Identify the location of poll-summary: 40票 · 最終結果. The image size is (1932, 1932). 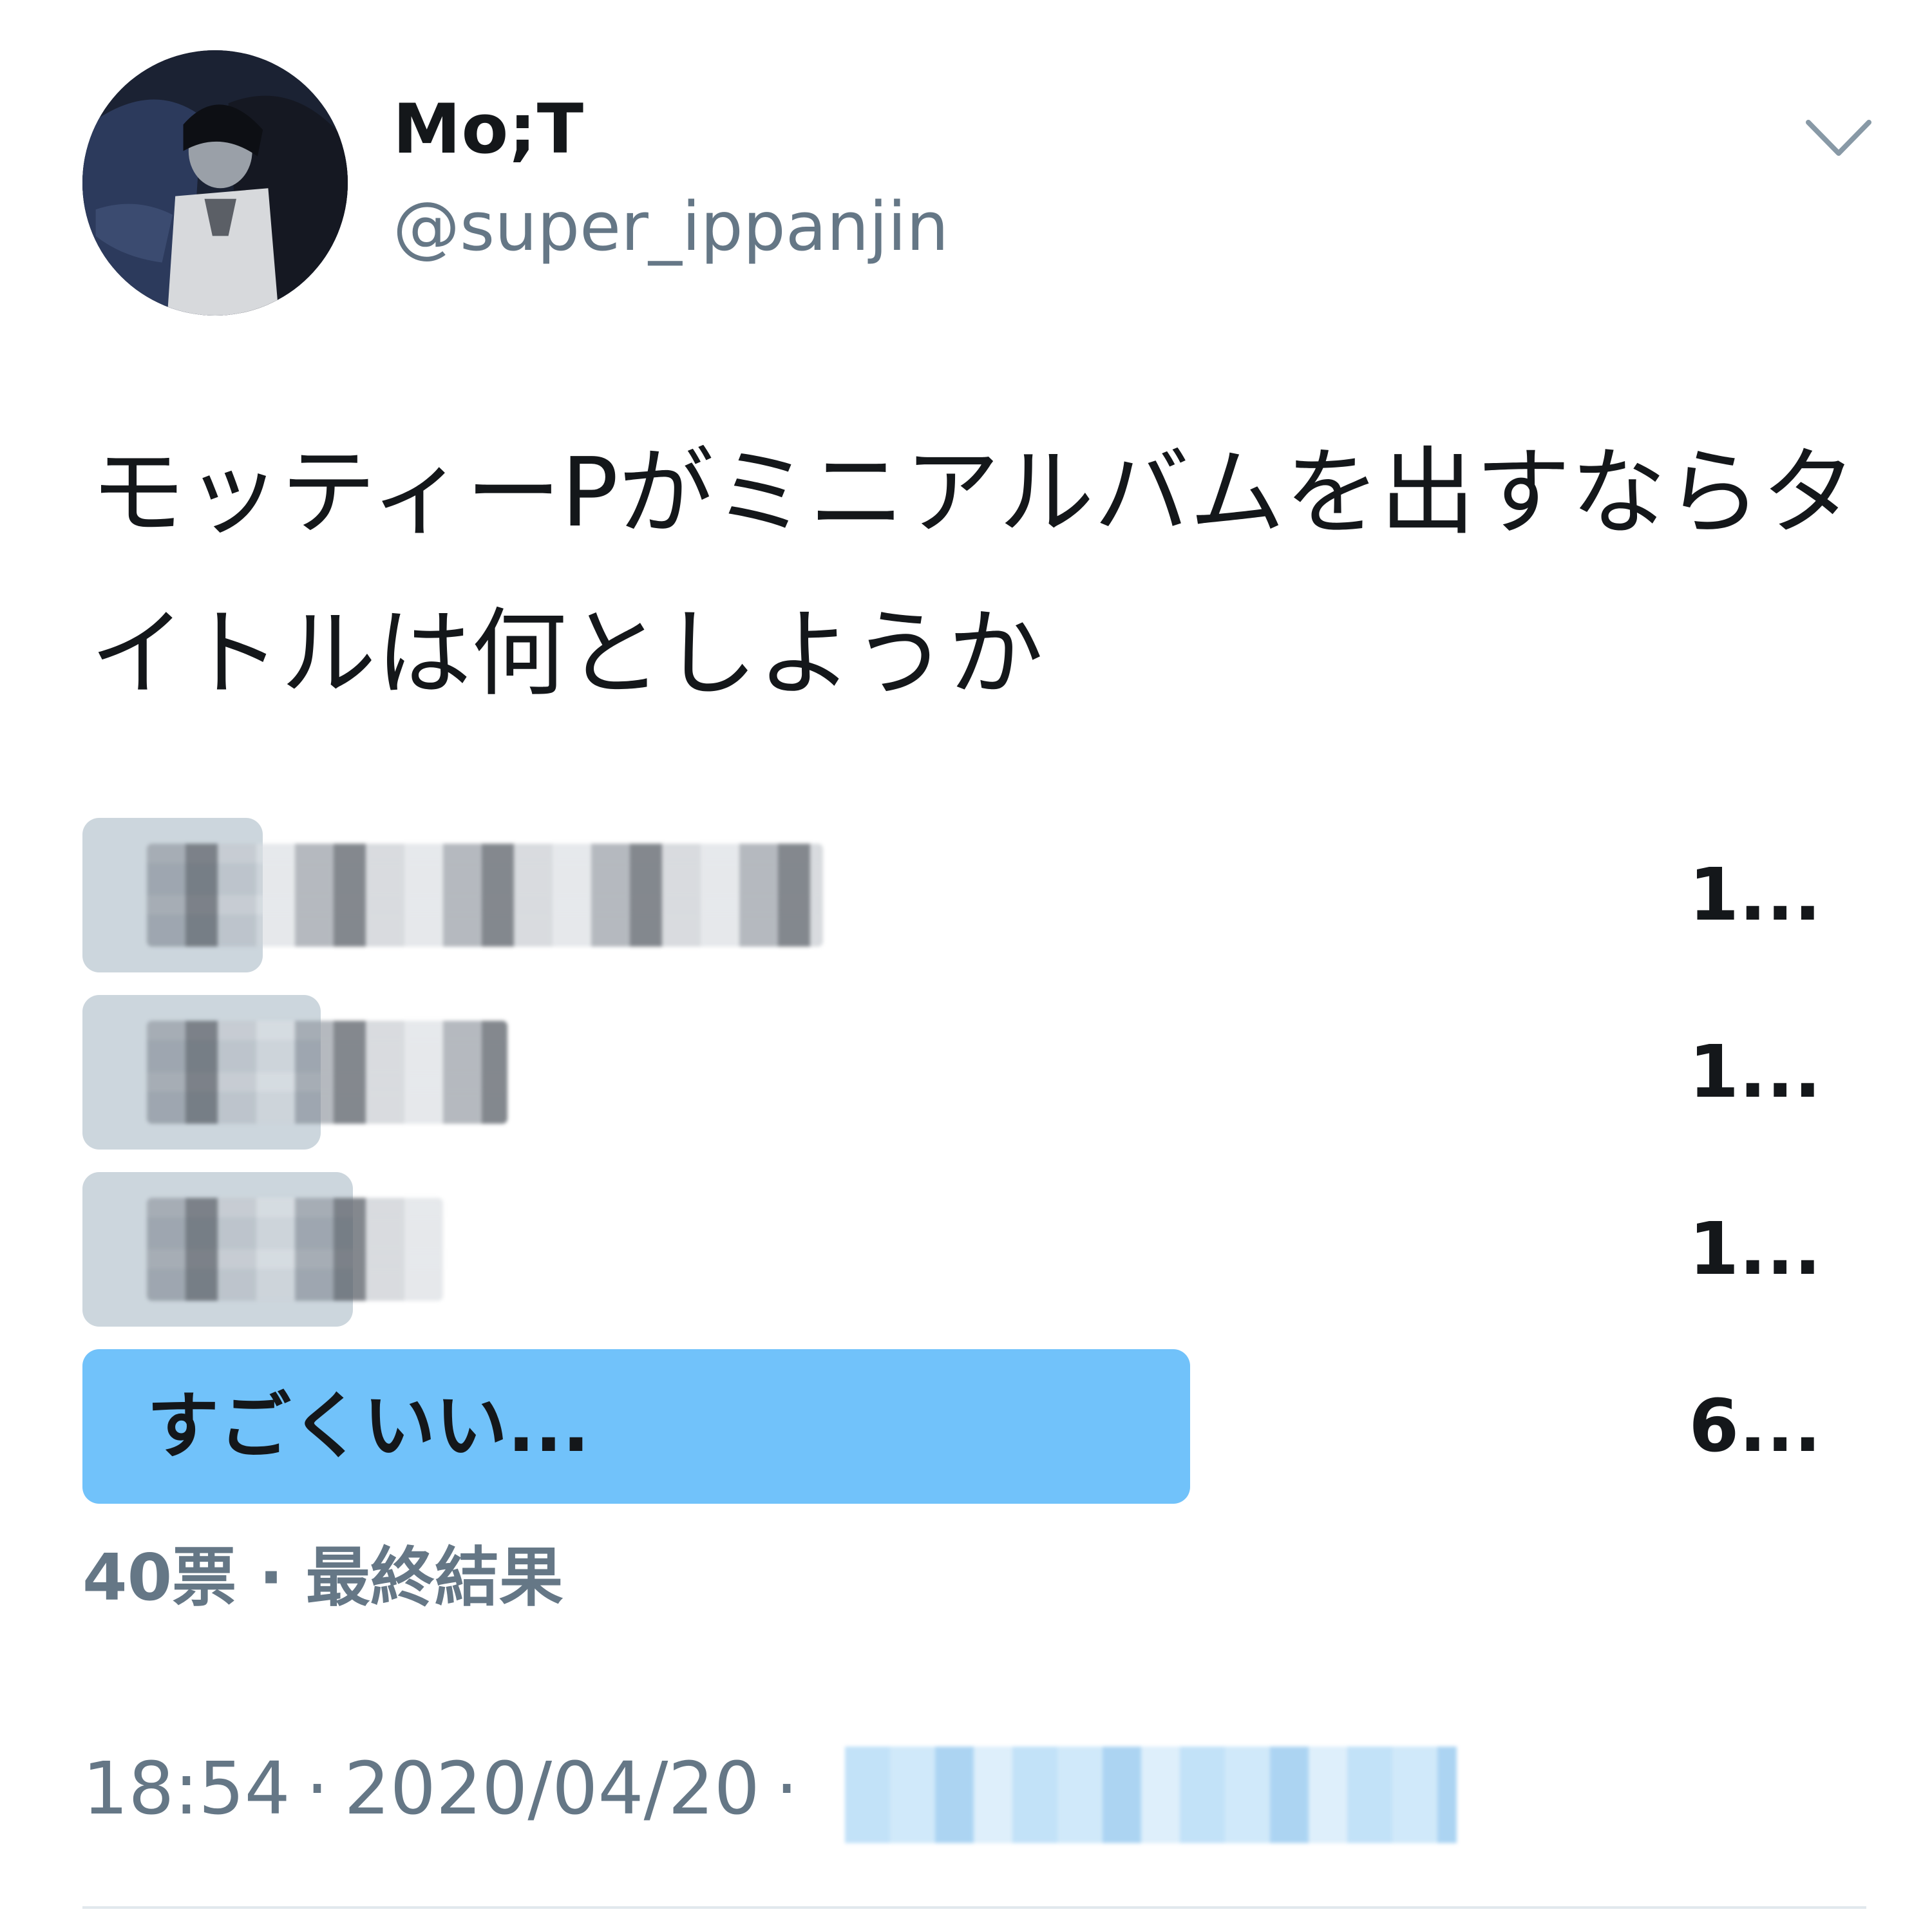
(323, 1578).